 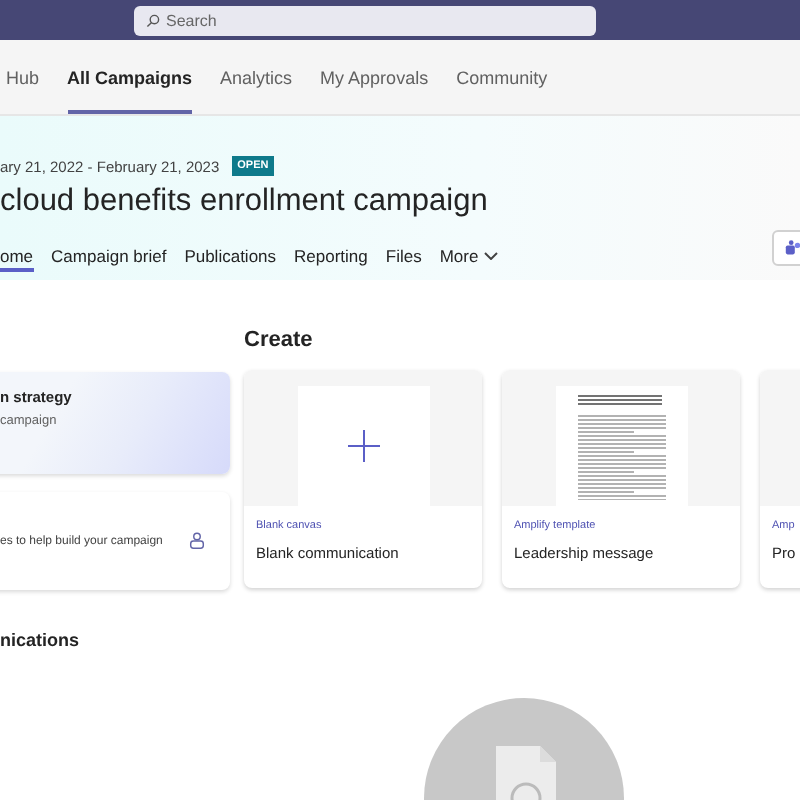 What do you see at coordinates (403, 255) in the screenshot?
I see `campaign-tab: Files` at bounding box center [403, 255].